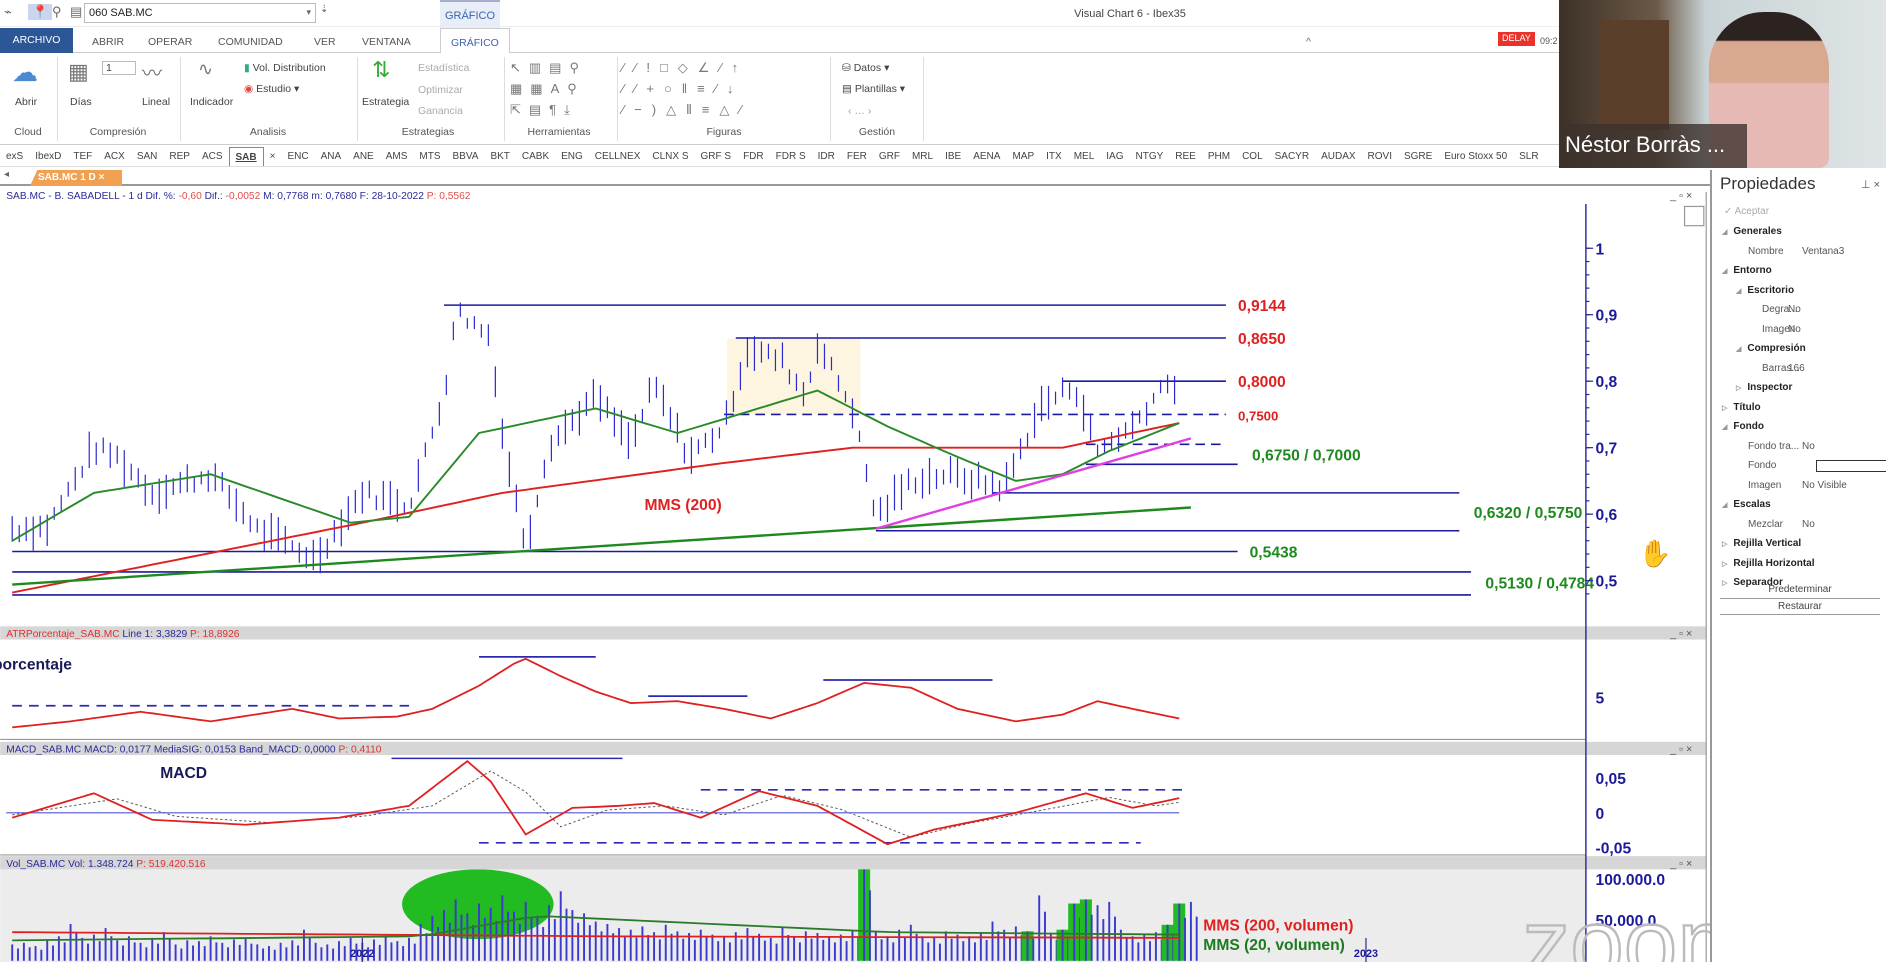 The image size is (1886, 962). Describe the element at coordinates (440, 111) in the screenshot. I see `ganancia-button: Ganancia` at that location.